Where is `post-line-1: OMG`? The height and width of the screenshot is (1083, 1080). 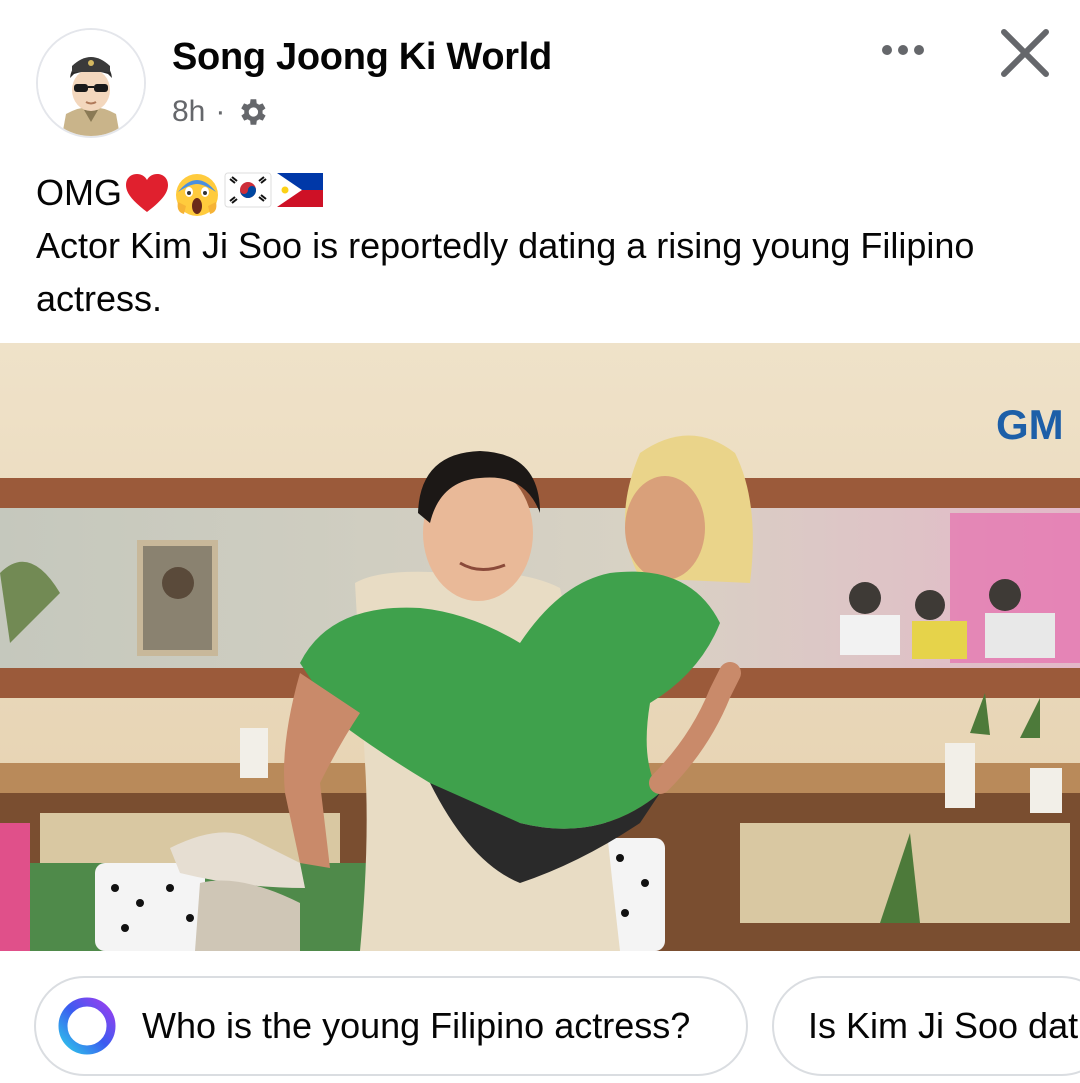 post-line-1: OMG is located at coordinates (541, 192).